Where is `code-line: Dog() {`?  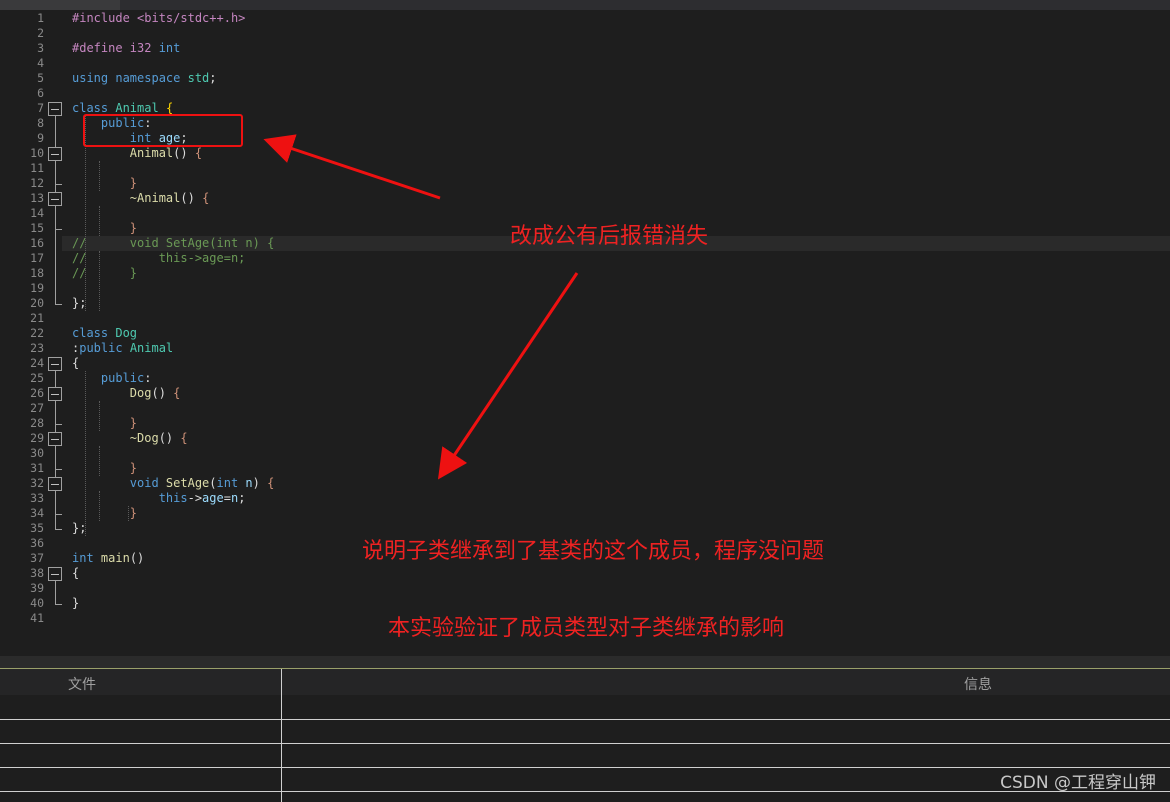
code-line: Dog() { is located at coordinates (126, 393).